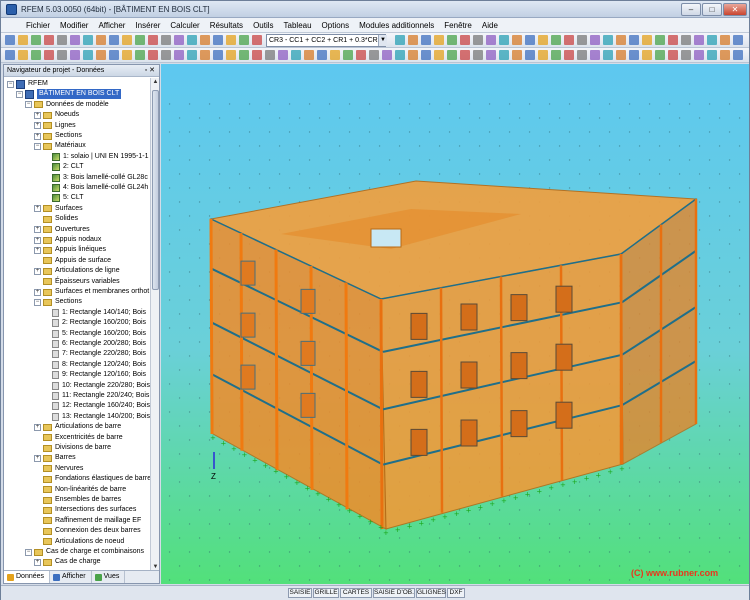 Image resolution: width=750 pixels, height=600 pixels. I want to click on minimize-button: –, so click(691, 9).